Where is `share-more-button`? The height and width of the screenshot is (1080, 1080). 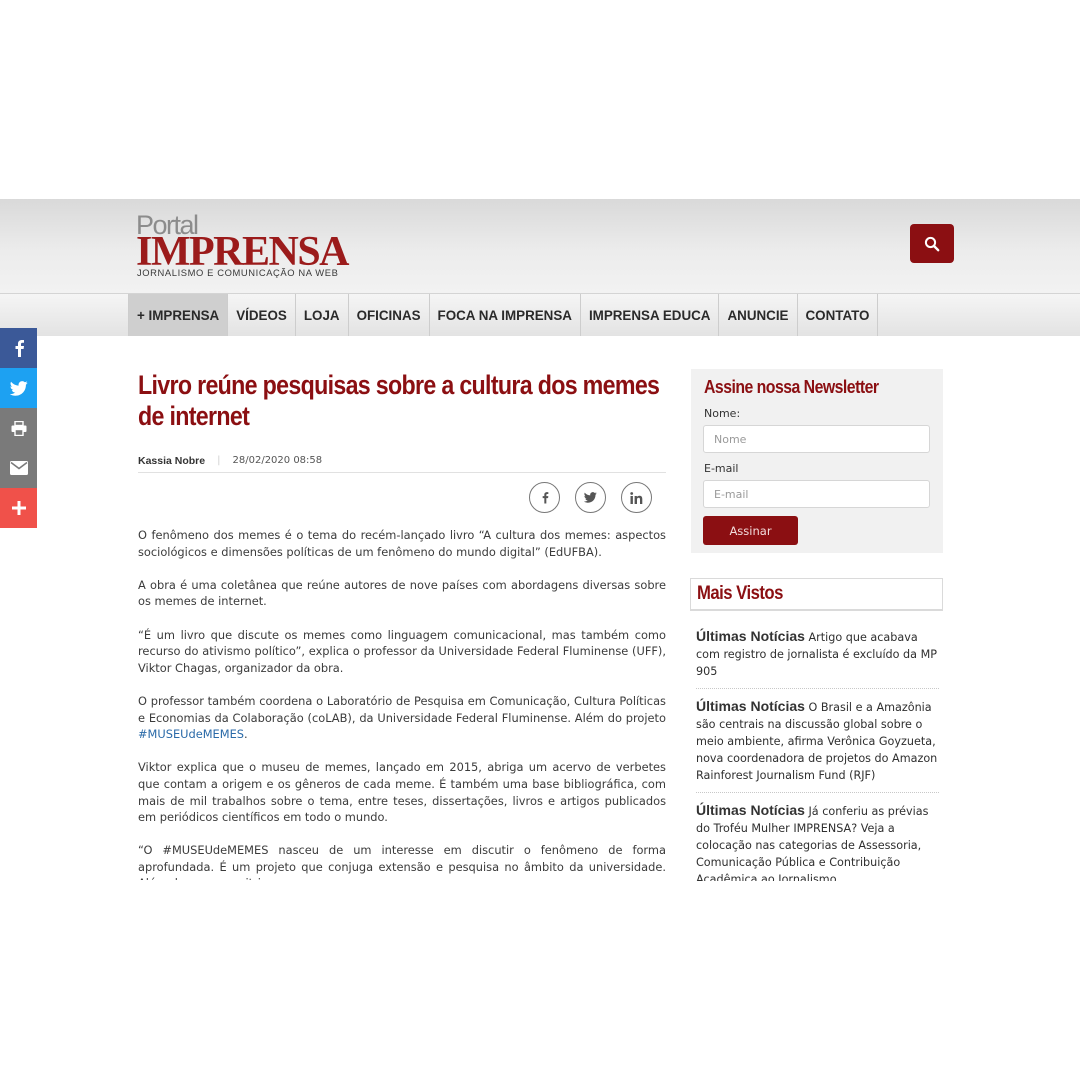 share-more-button is located at coordinates (18, 508).